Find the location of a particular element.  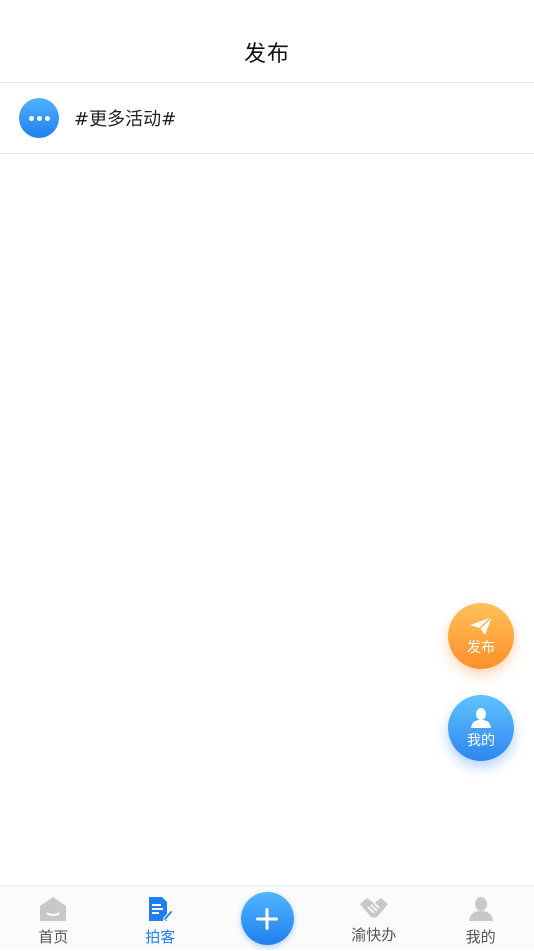

note-edit-icon is located at coordinates (161, 909).